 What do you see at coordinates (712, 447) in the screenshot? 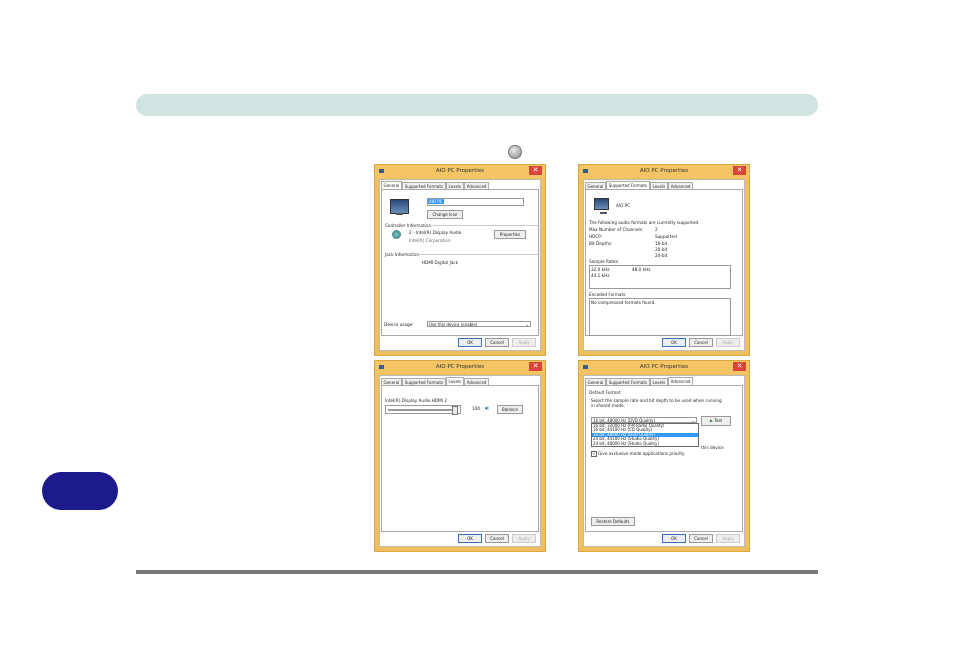
I see `exclusive-mode-fragment: this device` at bounding box center [712, 447].